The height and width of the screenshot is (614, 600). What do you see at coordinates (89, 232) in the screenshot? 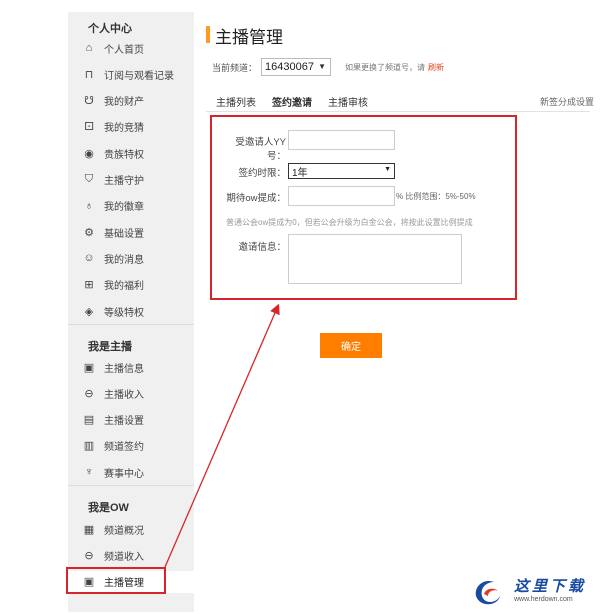
I see `gear-icon: ⚙` at bounding box center [89, 232].